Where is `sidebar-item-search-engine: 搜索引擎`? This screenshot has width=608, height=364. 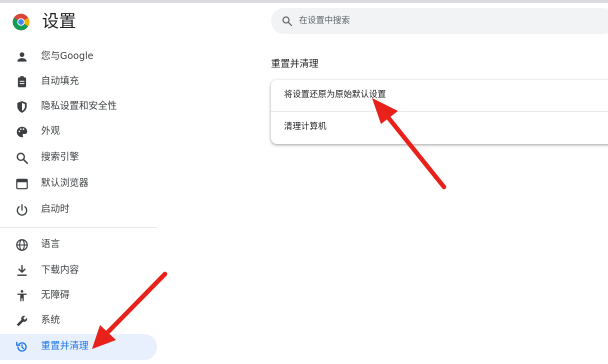 sidebar-item-search-engine: 搜索引擎 is located at coordinates (78, 158).